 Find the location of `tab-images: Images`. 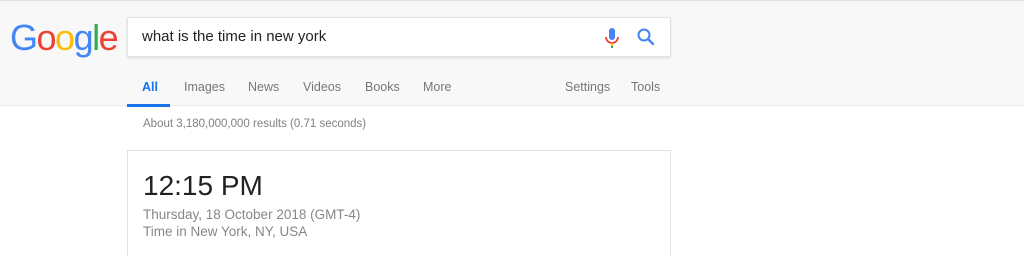

tab-images: Images is located at coordinates (204, 87).